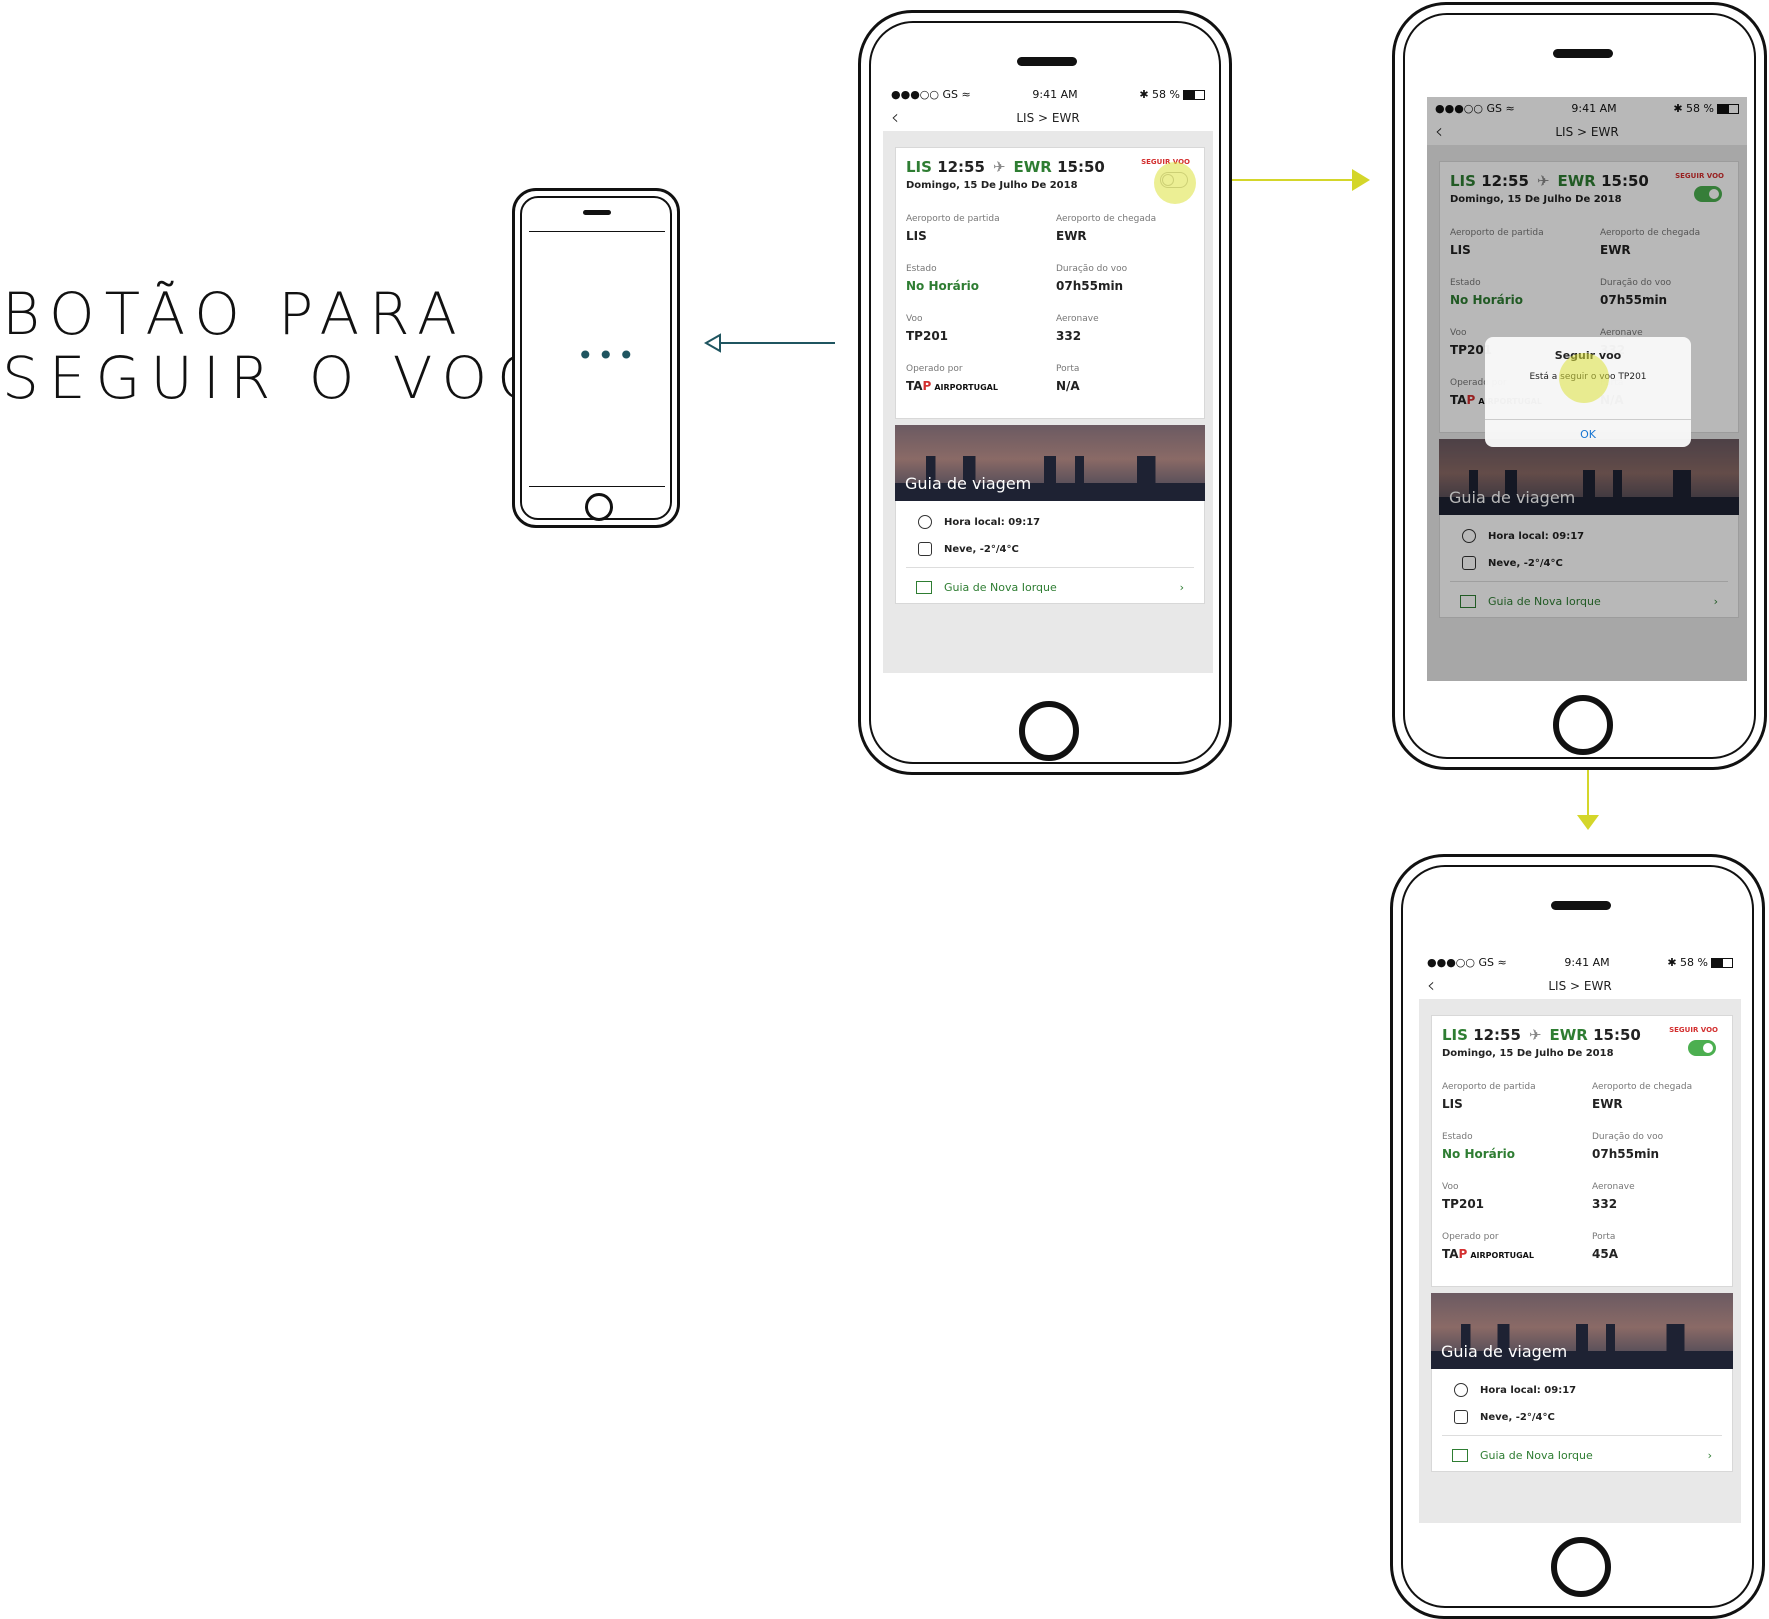 The height and width of the screenshot is (1619, 1769). I want to click on phone-loading: •••, so click(596, 358).